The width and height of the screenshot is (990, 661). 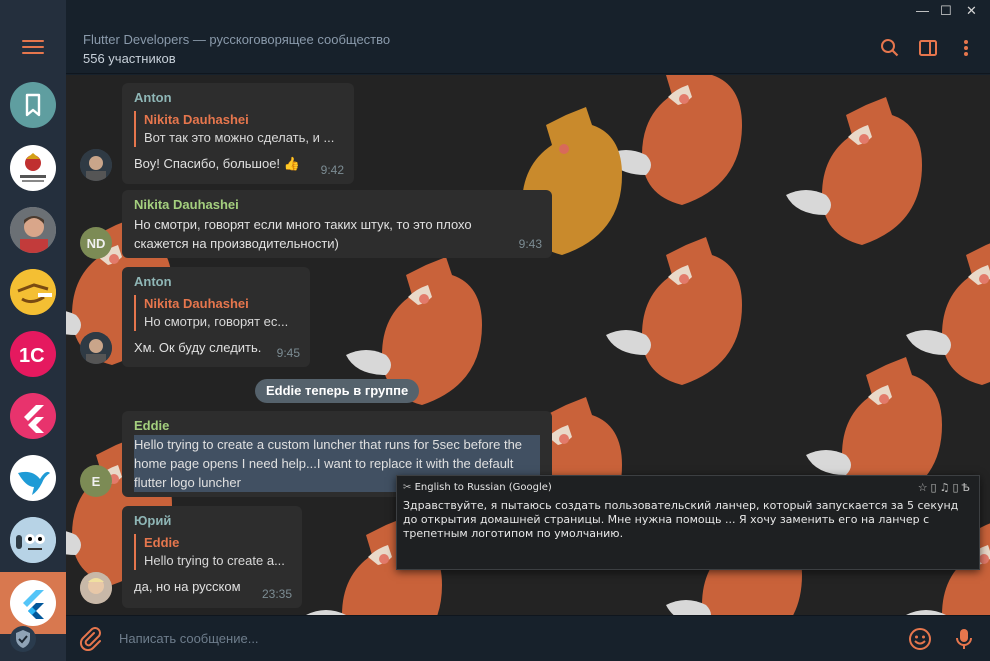 I want to click on quote-author: Eddie, so click(x=162, y=542).